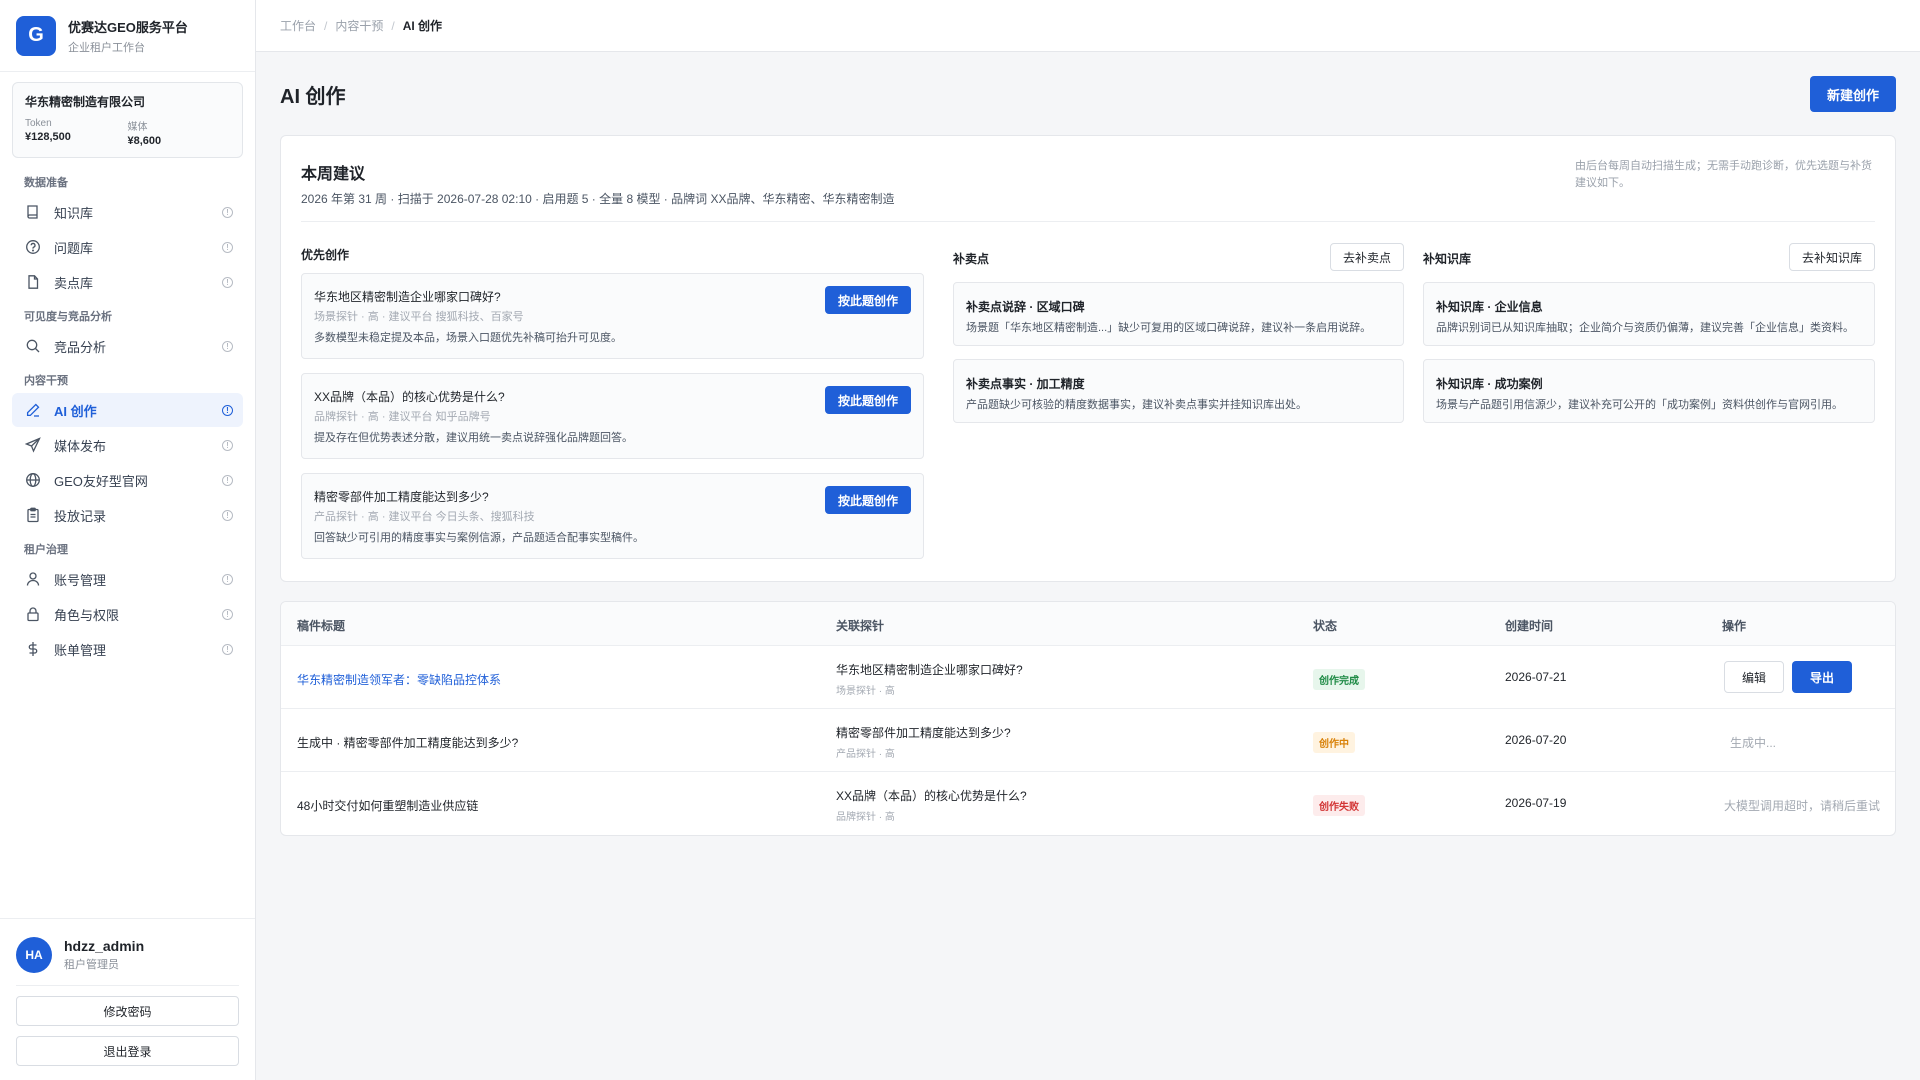 Image resolution: width=1920 pixels, height=1080 pixels. What do you see at coordinates (422, 26) in the screenshot?
I see `breadcrumb-current: AI 创作` at bounding box center [422, 26].